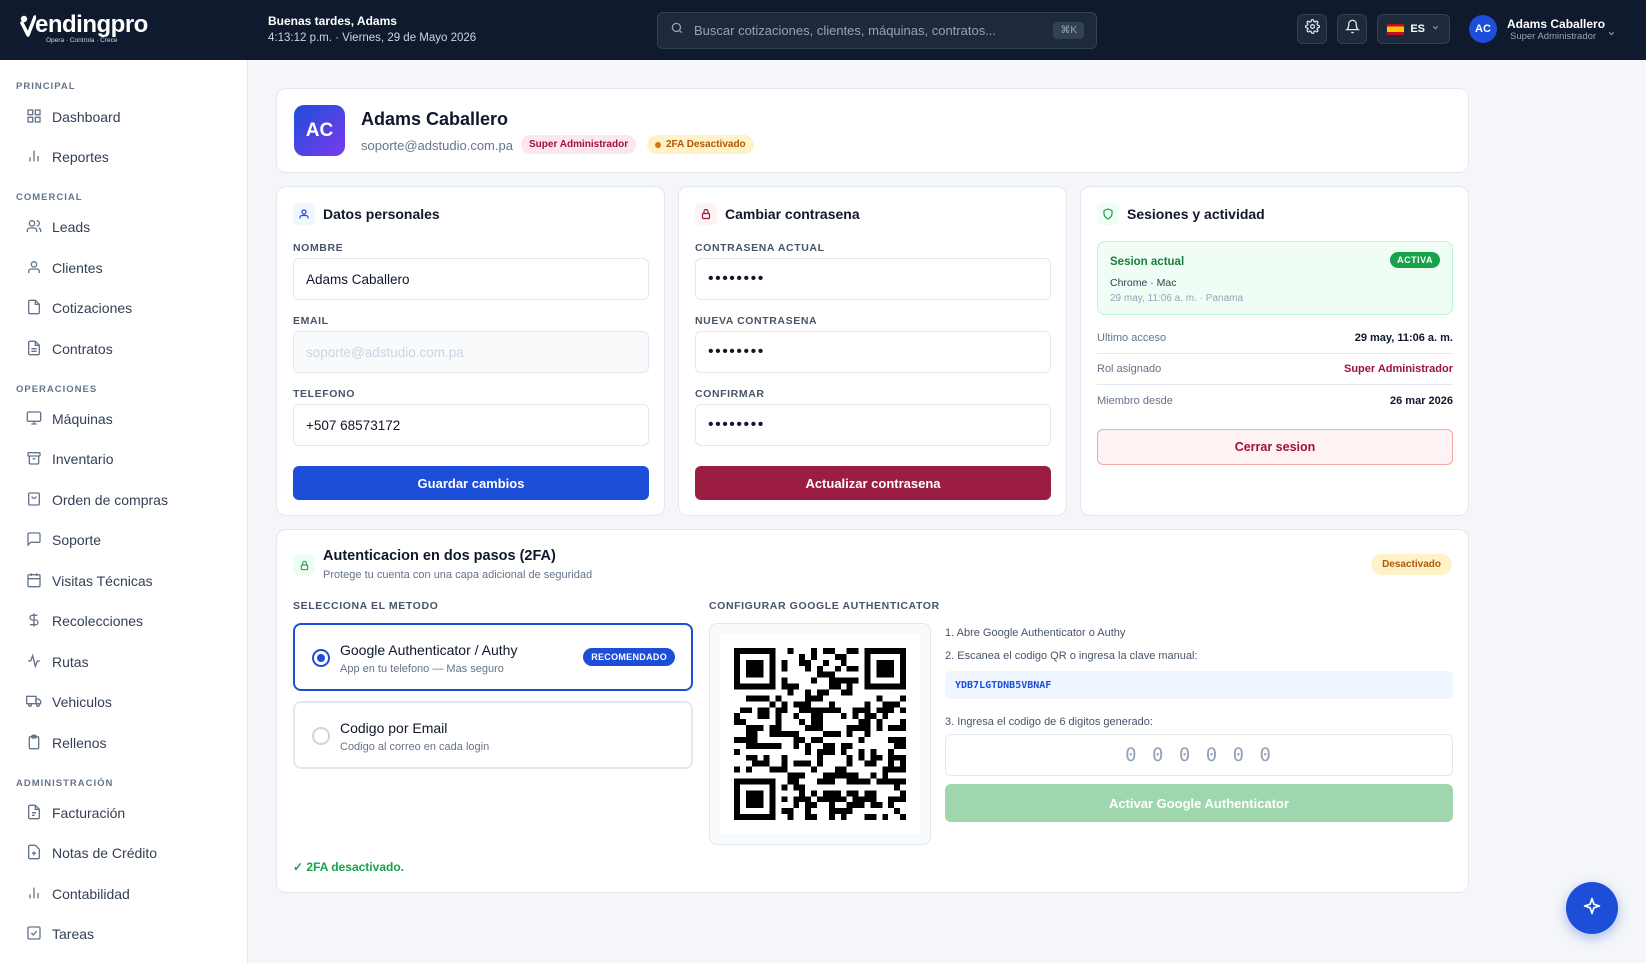 Image resolution: width=1646 pixels, height=963 pixels. Describe the element at coordinates (89, 813) in the screenshot. I see `sidebar-item-label: Facturación` at that location.